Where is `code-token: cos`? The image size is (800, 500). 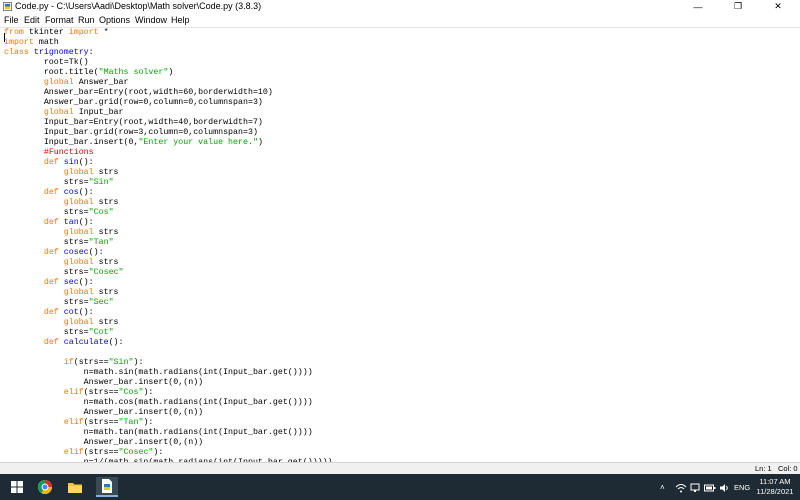
code-token: cos is located at coordinates (71, 192).